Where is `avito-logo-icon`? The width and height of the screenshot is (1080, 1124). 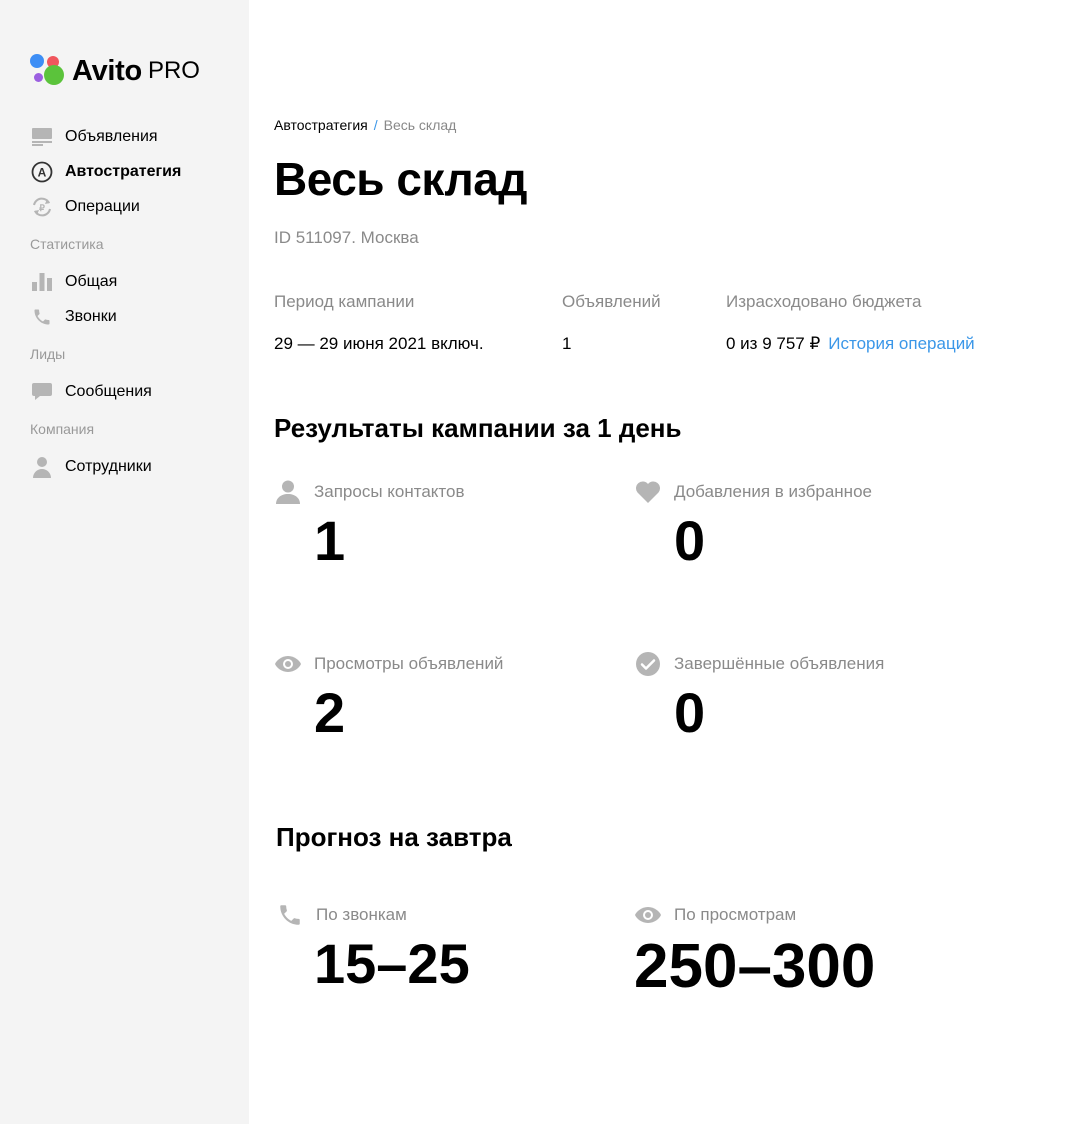 avito-logo-icon is located at coordinates (48, 71).